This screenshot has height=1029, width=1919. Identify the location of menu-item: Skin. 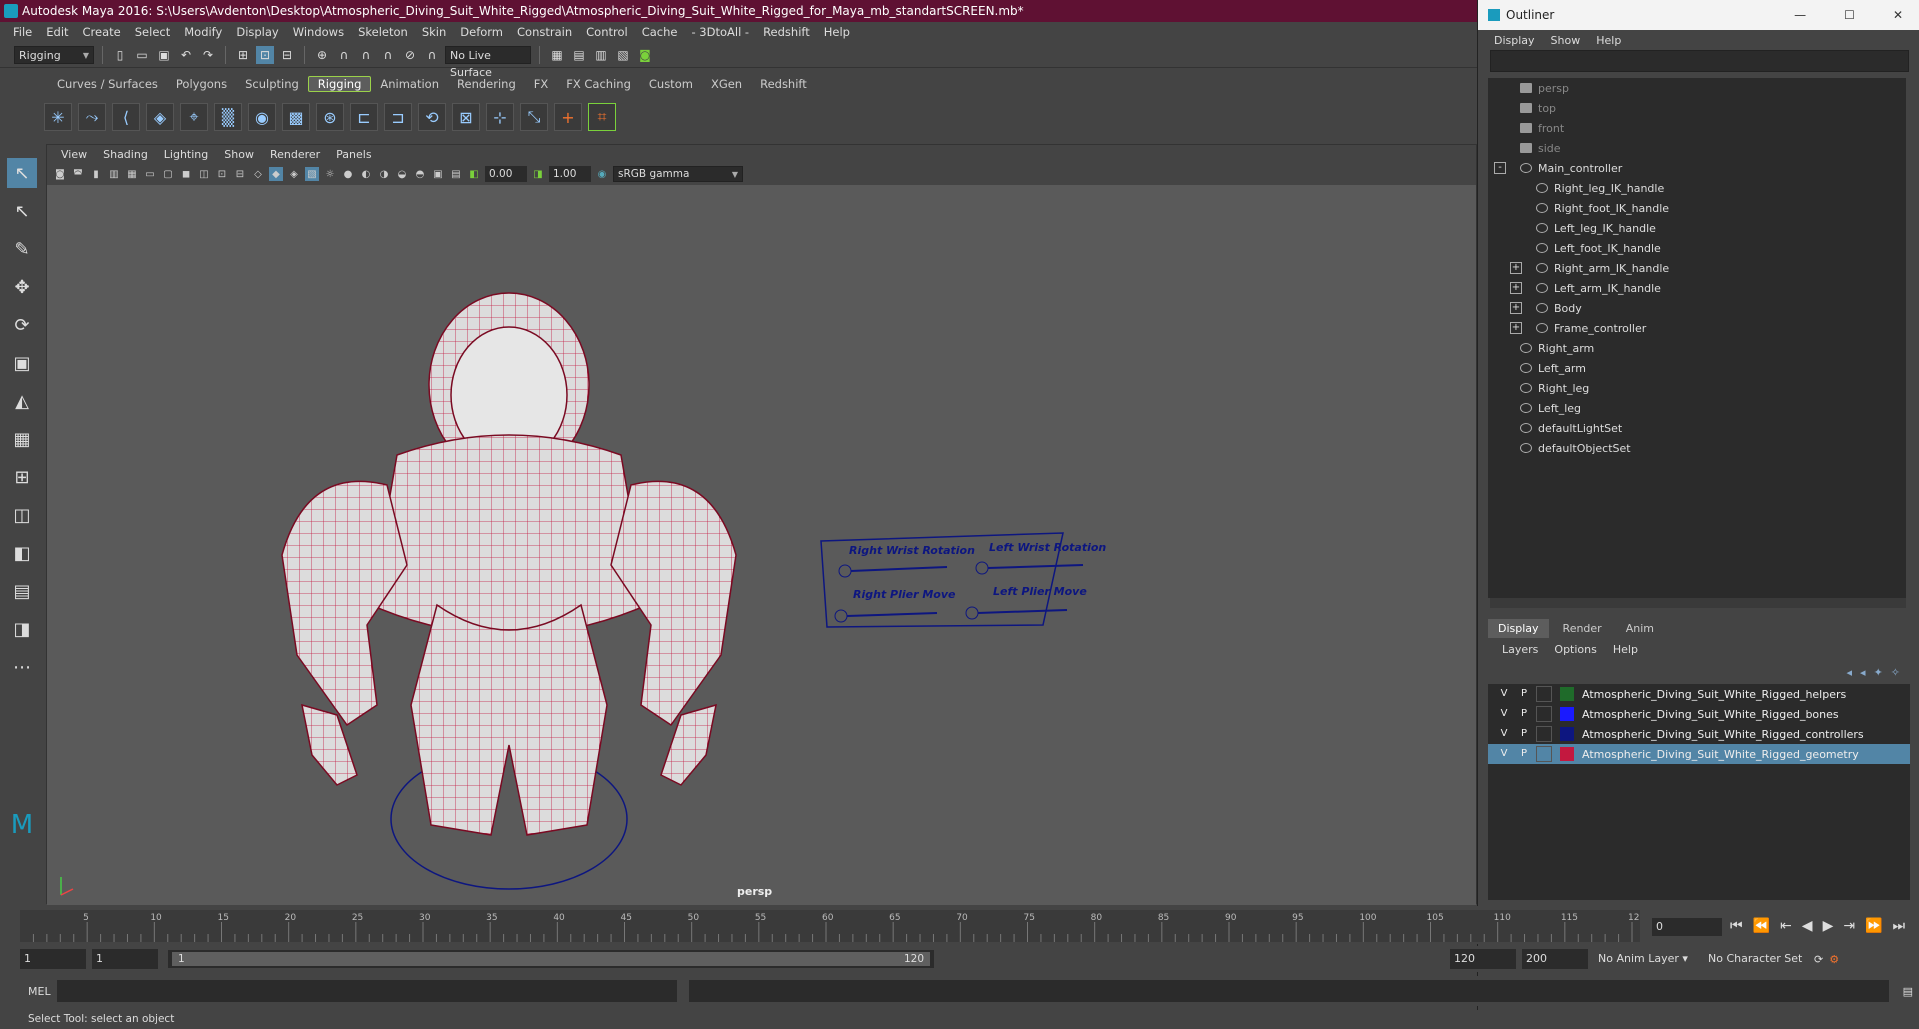
(434, 32).